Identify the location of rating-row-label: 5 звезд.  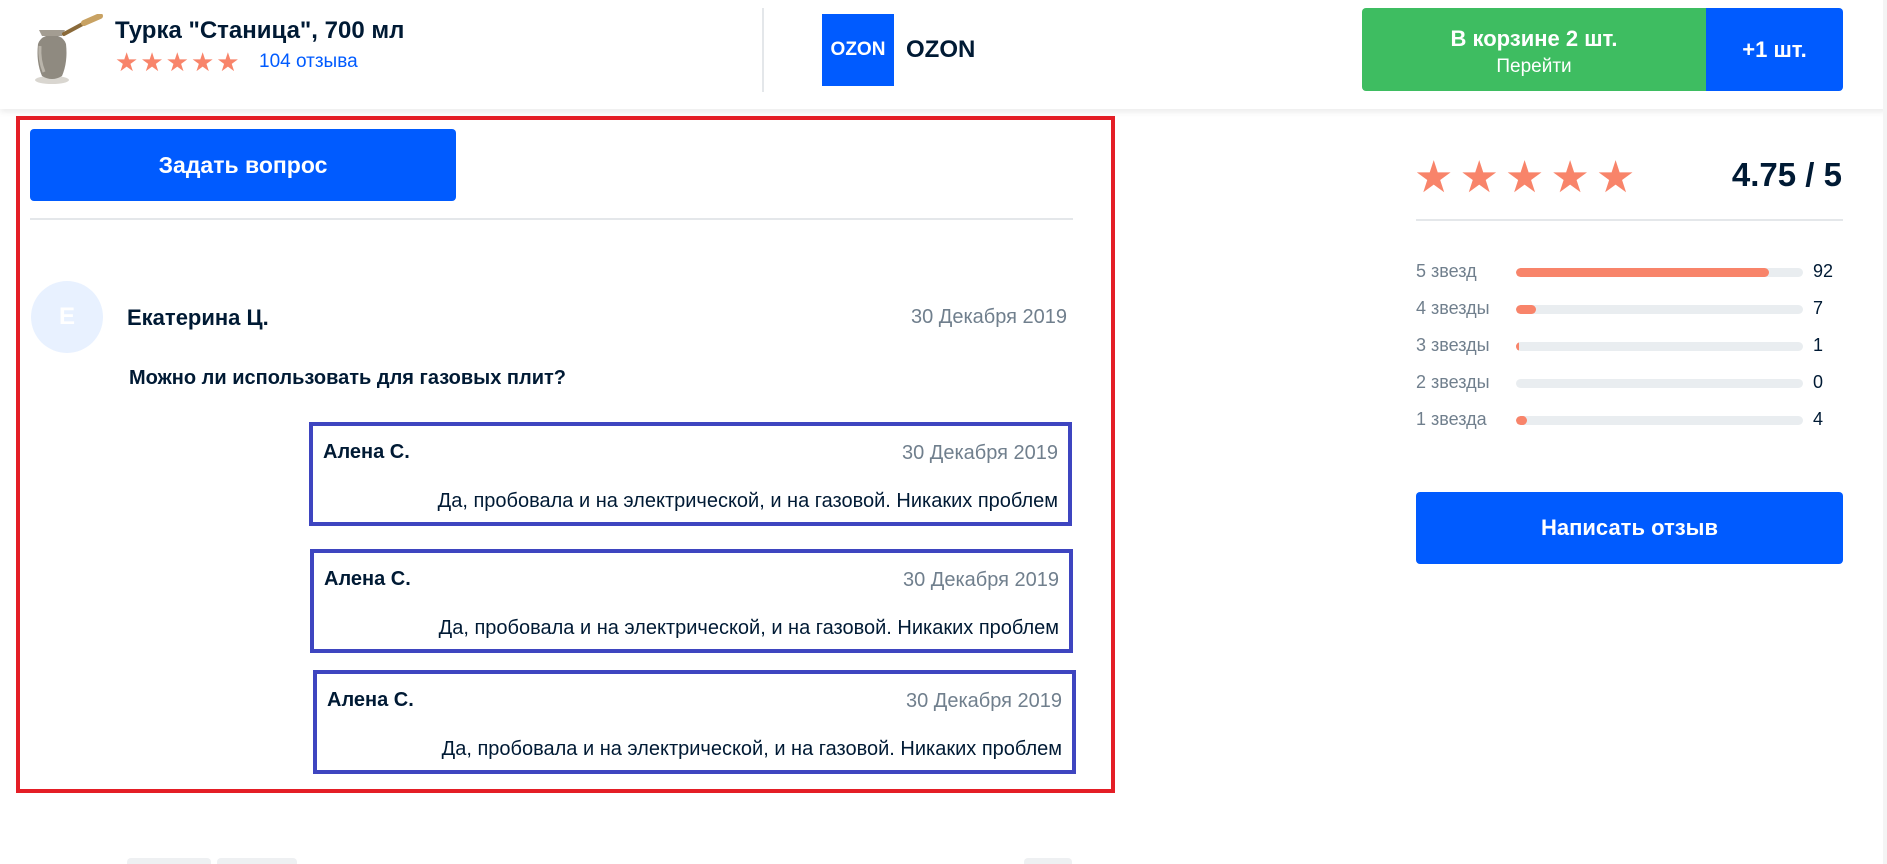
(1446, 271).